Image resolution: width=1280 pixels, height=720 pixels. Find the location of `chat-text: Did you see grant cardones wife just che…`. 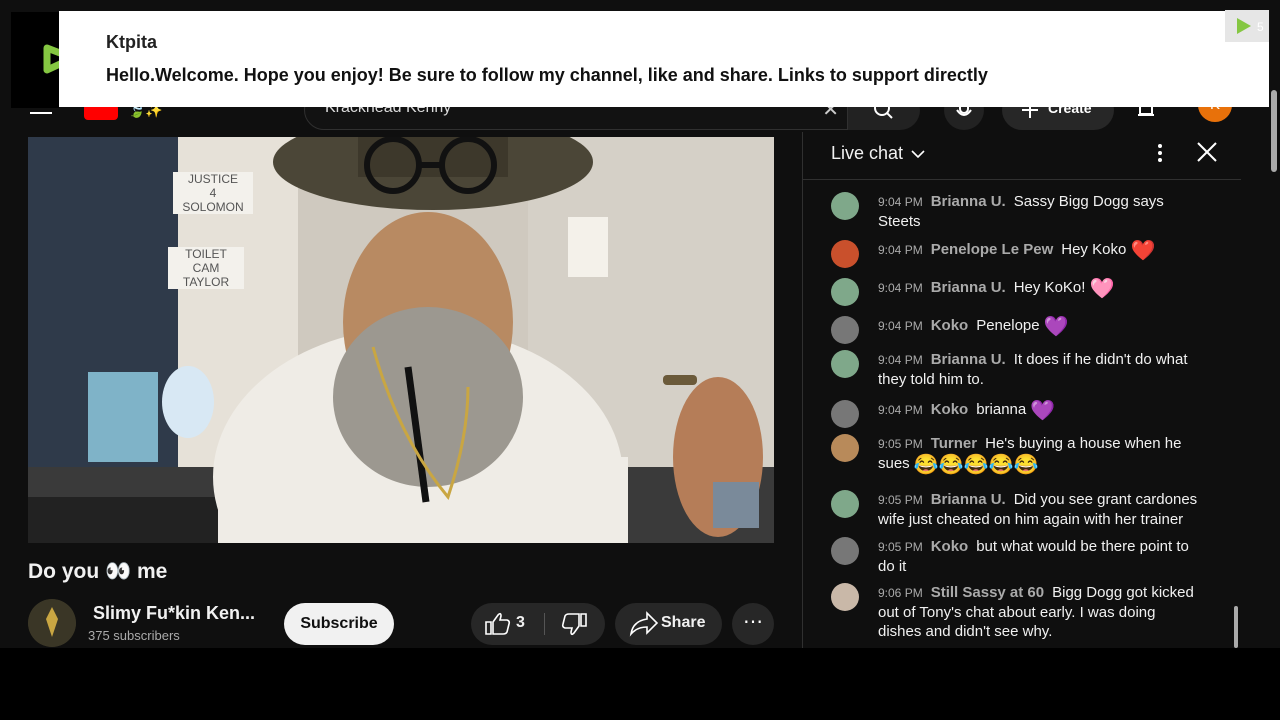

chat-text: Did you see grant cardones wife just che… is located at coordinates (1038, 509).